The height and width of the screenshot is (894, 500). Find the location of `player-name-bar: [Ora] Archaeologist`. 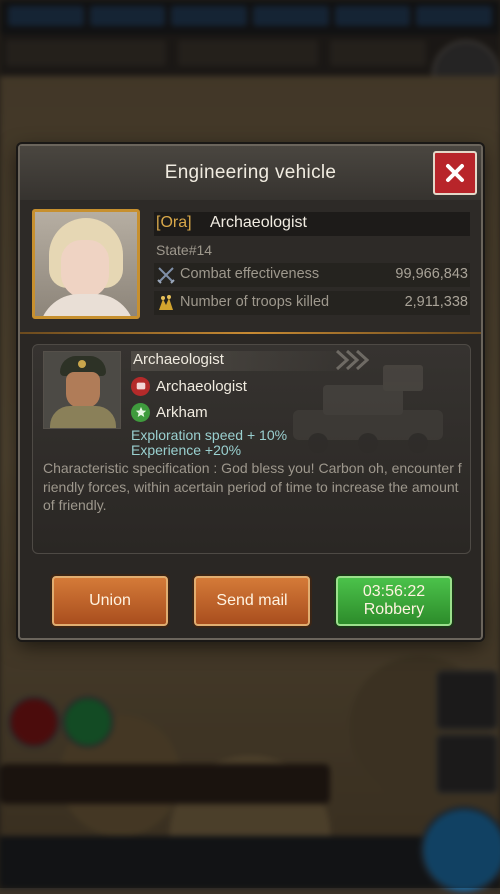

player-name-bar: [Ora] Archaeologist is located at coordinates (312, 224).